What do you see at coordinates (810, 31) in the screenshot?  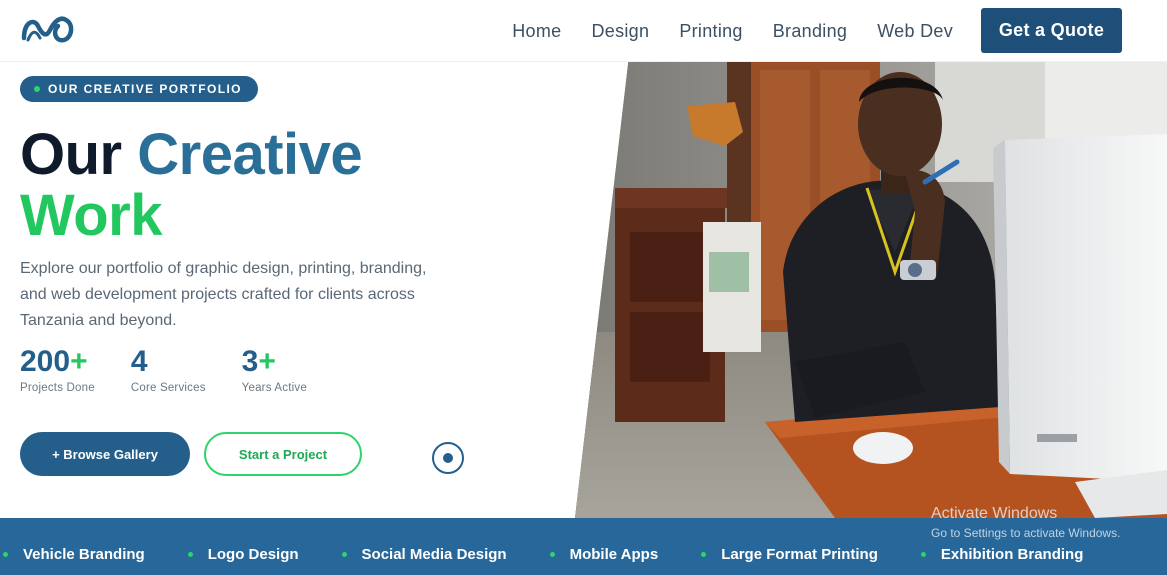 I see `nav-link-branding: Branding` at bounding box center [810, 31].